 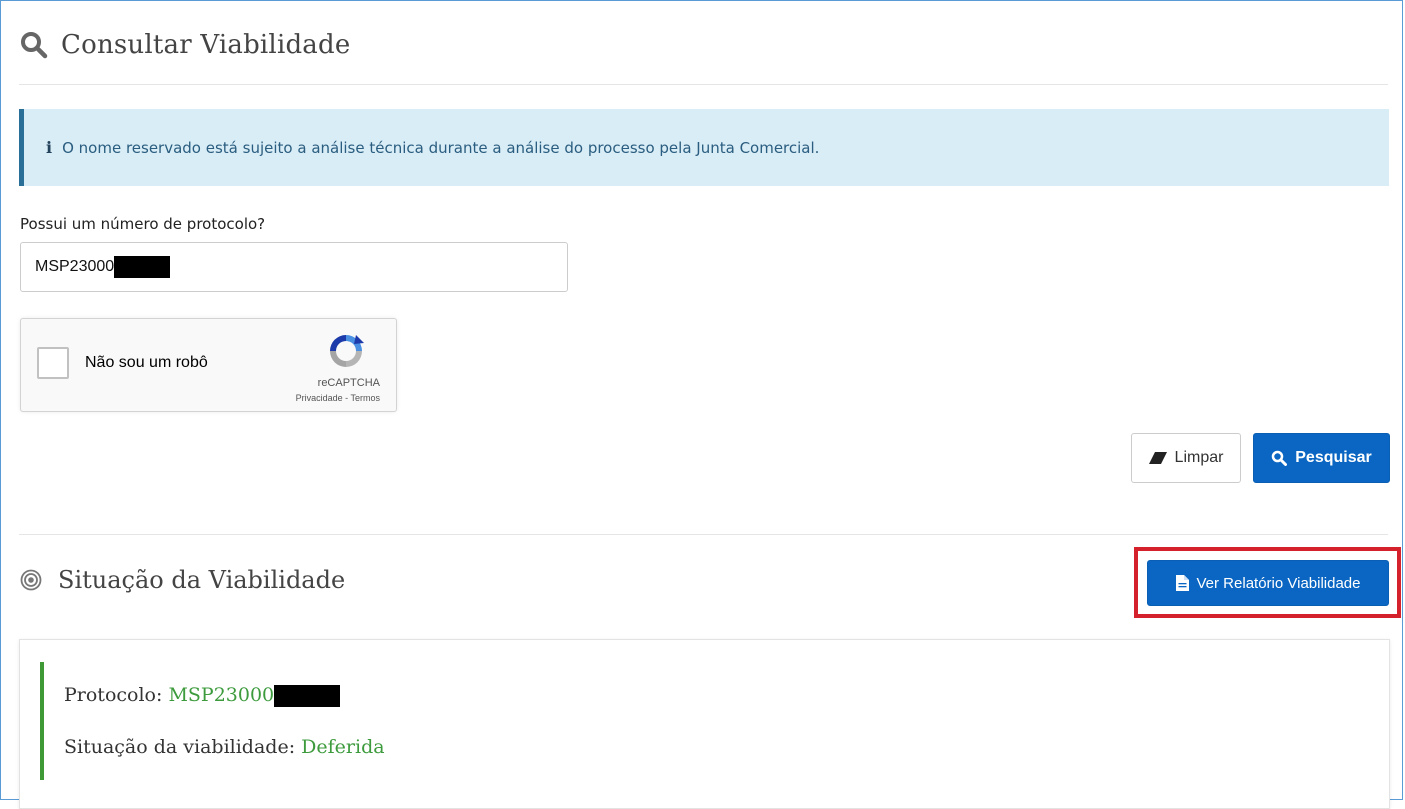 What do you see at coordinates (343, 747) in the screenshot?
I see `status-value: Deferida` at bounding box center [343, 747].